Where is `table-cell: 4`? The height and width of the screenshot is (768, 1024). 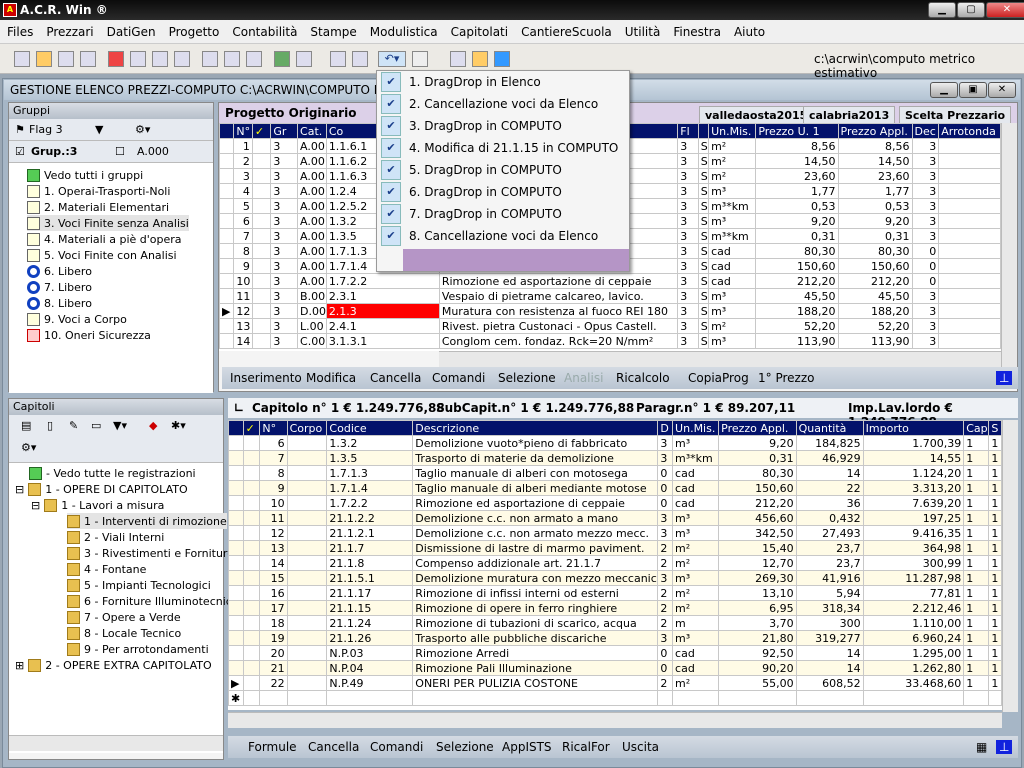
table-cell: 4 is located at coordinates (243, 191).